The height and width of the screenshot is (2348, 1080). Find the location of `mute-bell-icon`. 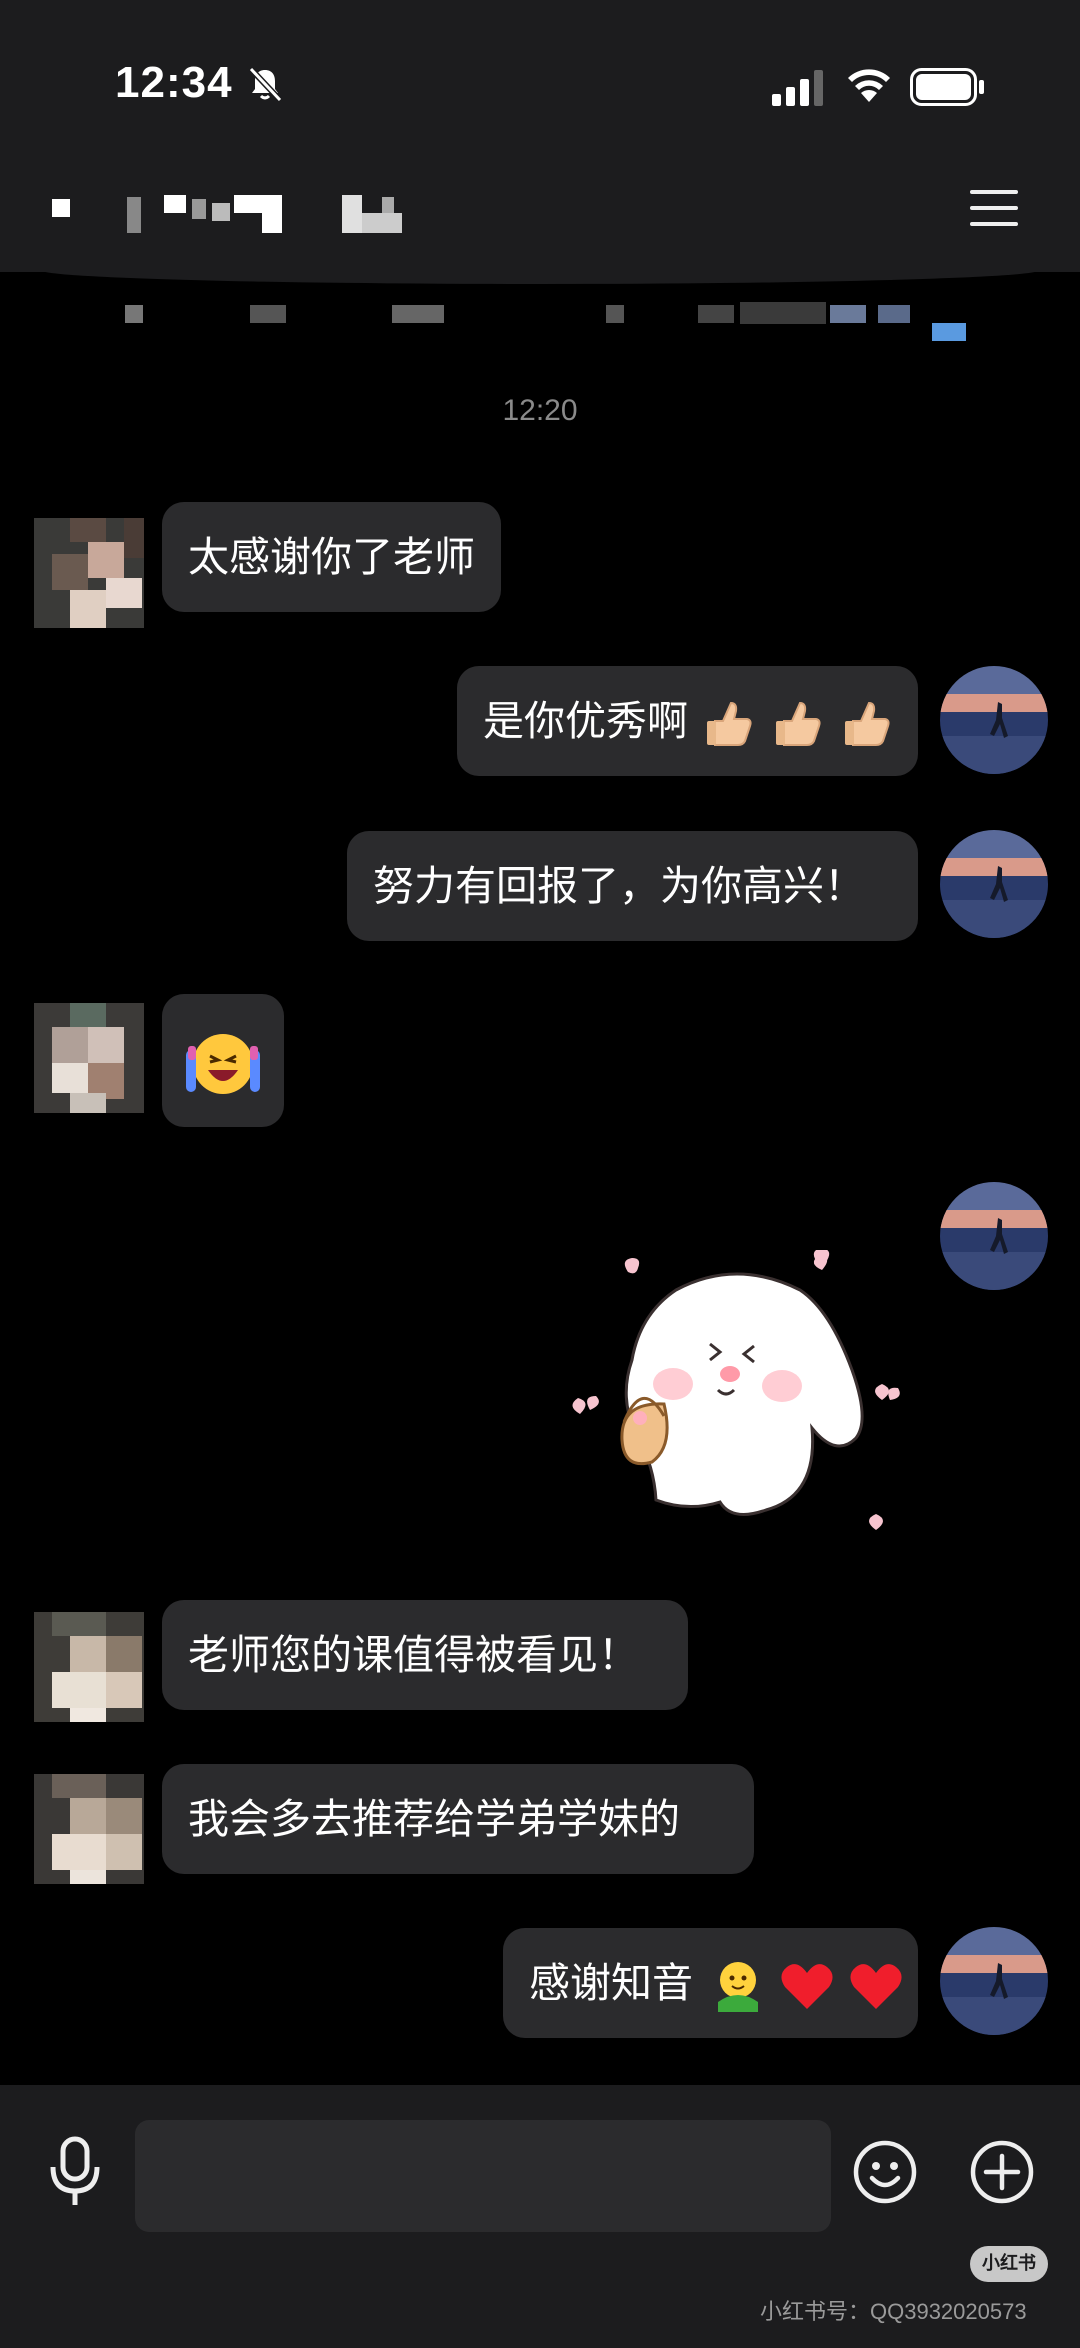

mute-bell-icon is located at coordinates (265, 84).